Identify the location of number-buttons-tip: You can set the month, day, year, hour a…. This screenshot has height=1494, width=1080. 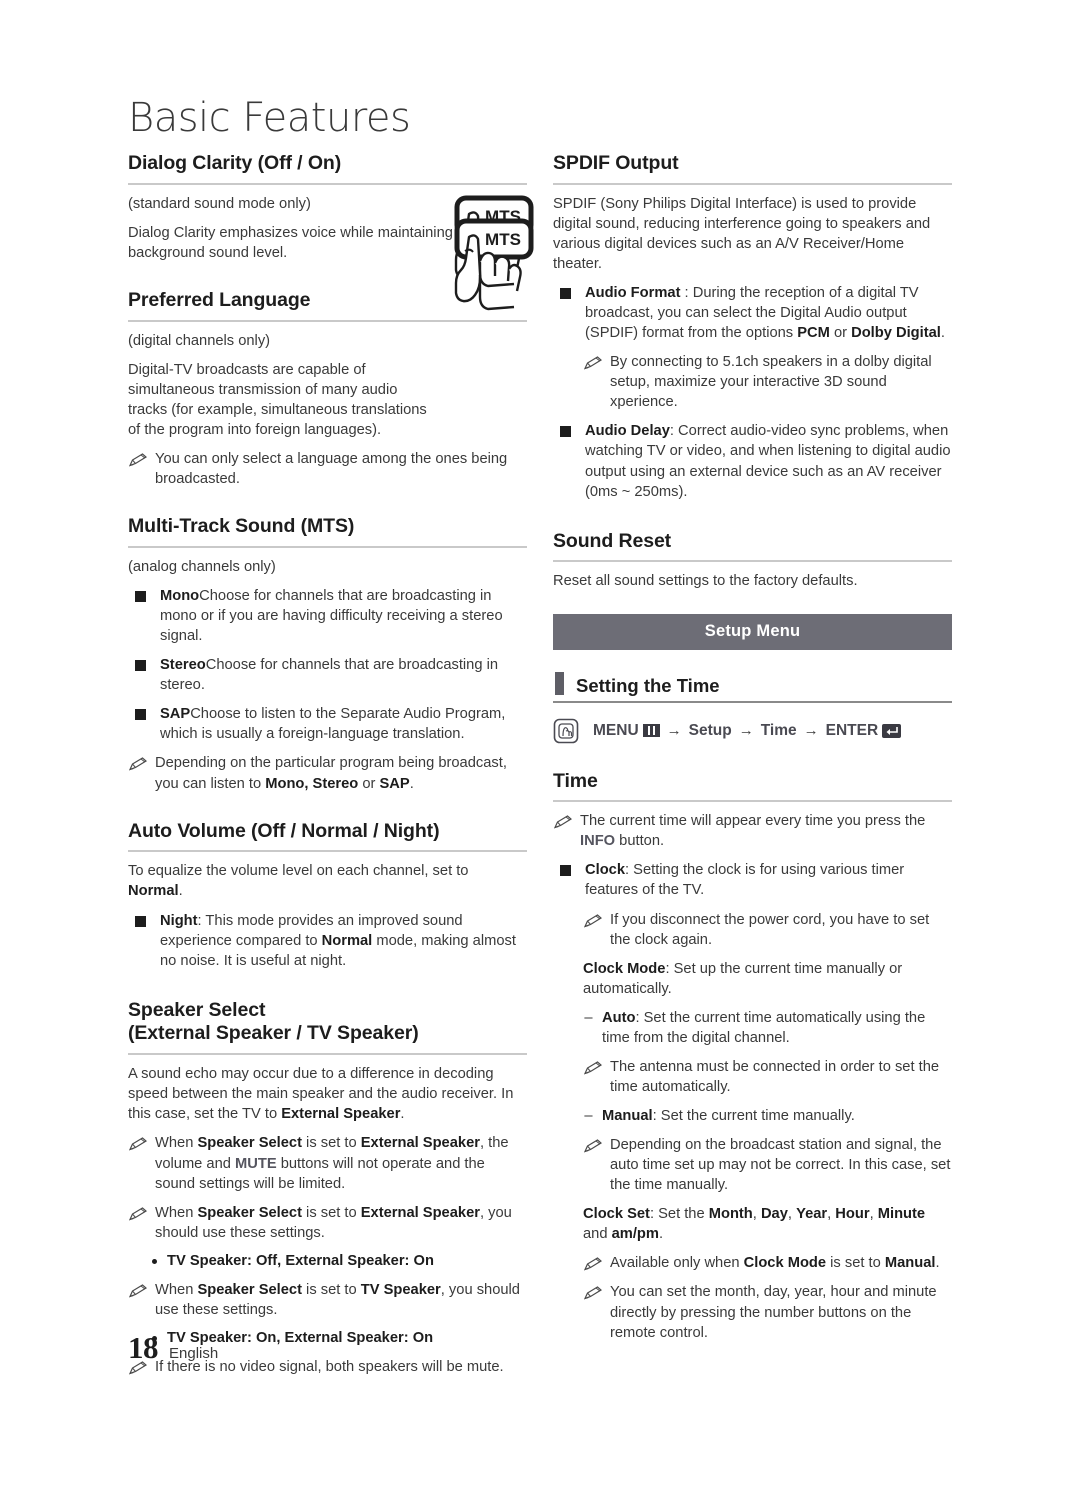
(767, 1312).